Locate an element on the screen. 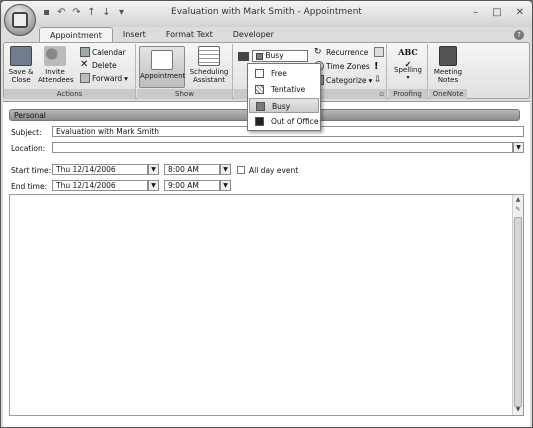 This screenshot has width=533, height=428. help-icon: ? is located at coordinates (519, 35).